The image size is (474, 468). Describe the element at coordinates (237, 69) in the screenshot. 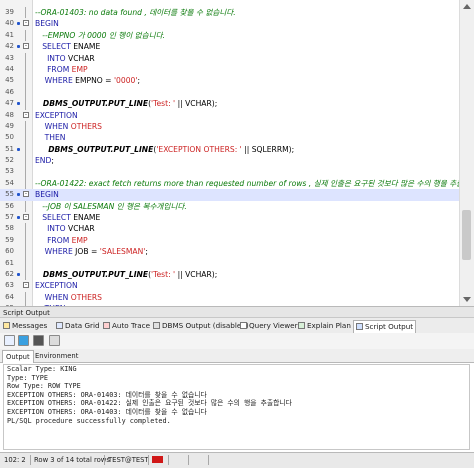

I see `code-line: 44 FROM EMP` at that location.